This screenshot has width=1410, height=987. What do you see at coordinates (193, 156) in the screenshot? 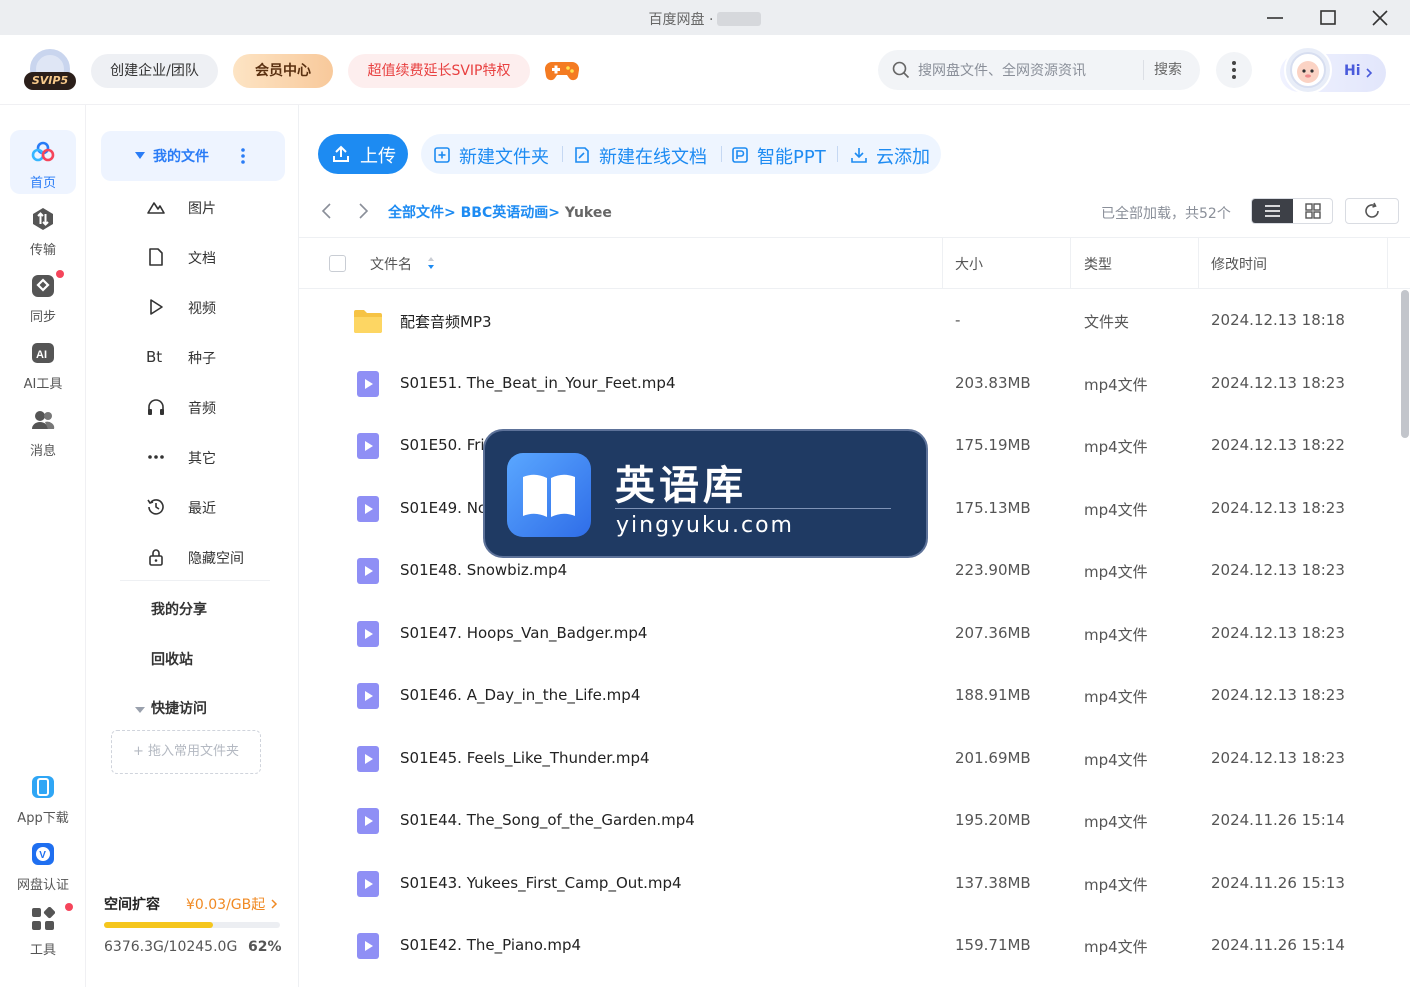
I see `my-files-nav: 我的文件` at bounding box center [193, 156].